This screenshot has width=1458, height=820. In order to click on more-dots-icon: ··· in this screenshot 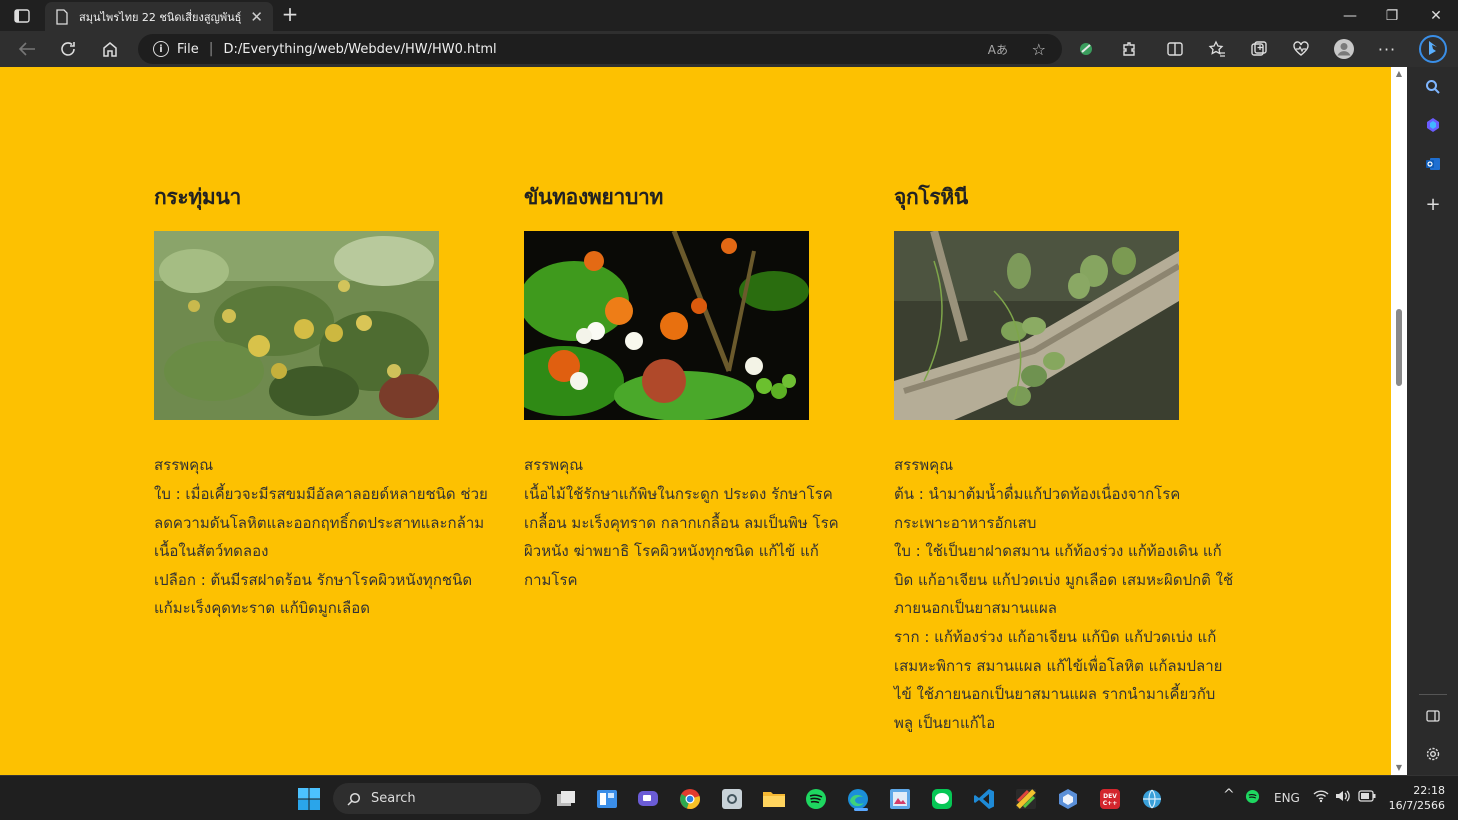, I will do `click(1387, 49)`.